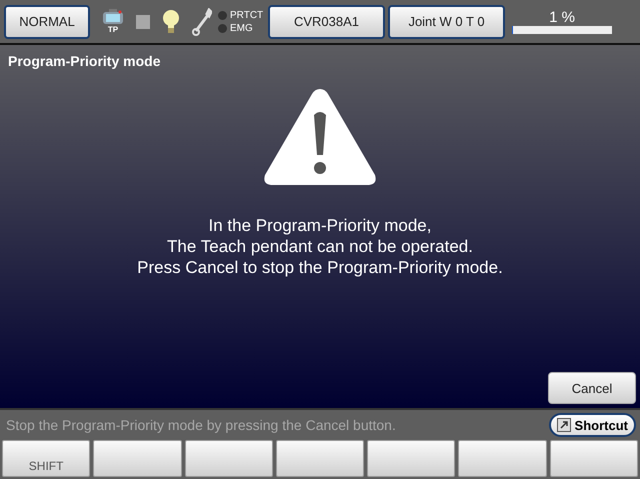 The image size is (640, 479). I want to click on cancel-button: Cancel, so click(592, 388).